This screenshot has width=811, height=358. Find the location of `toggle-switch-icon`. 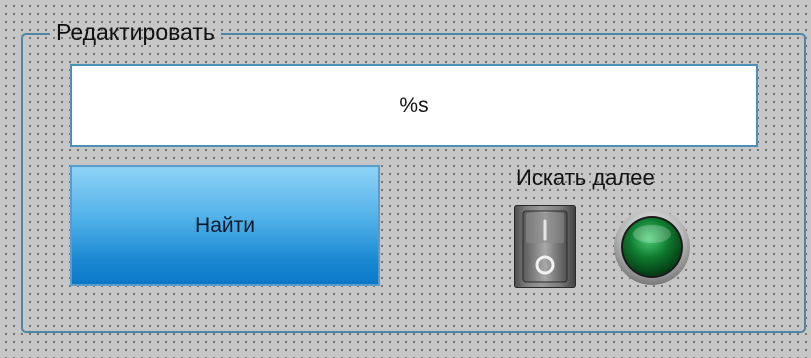

toggle-switch-icon is located at coordinates (545, 246).